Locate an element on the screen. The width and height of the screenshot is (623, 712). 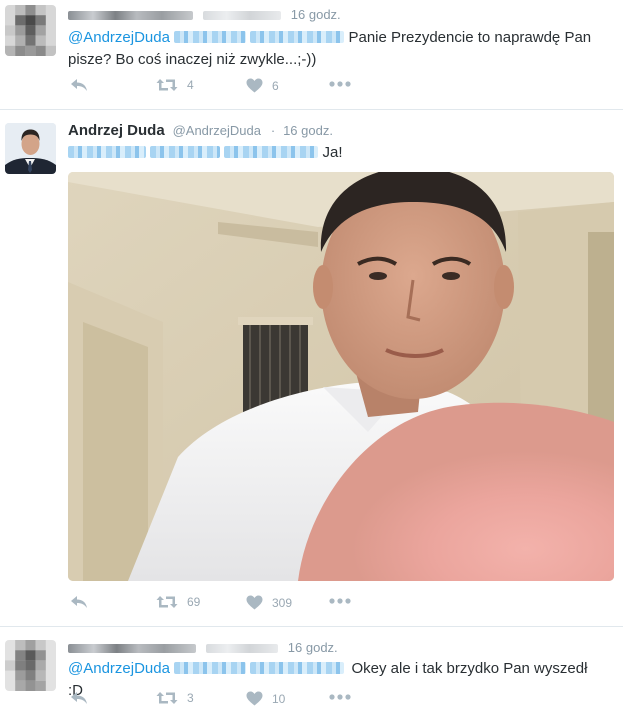
like-count: 6 is located at coordinates (275, 85).